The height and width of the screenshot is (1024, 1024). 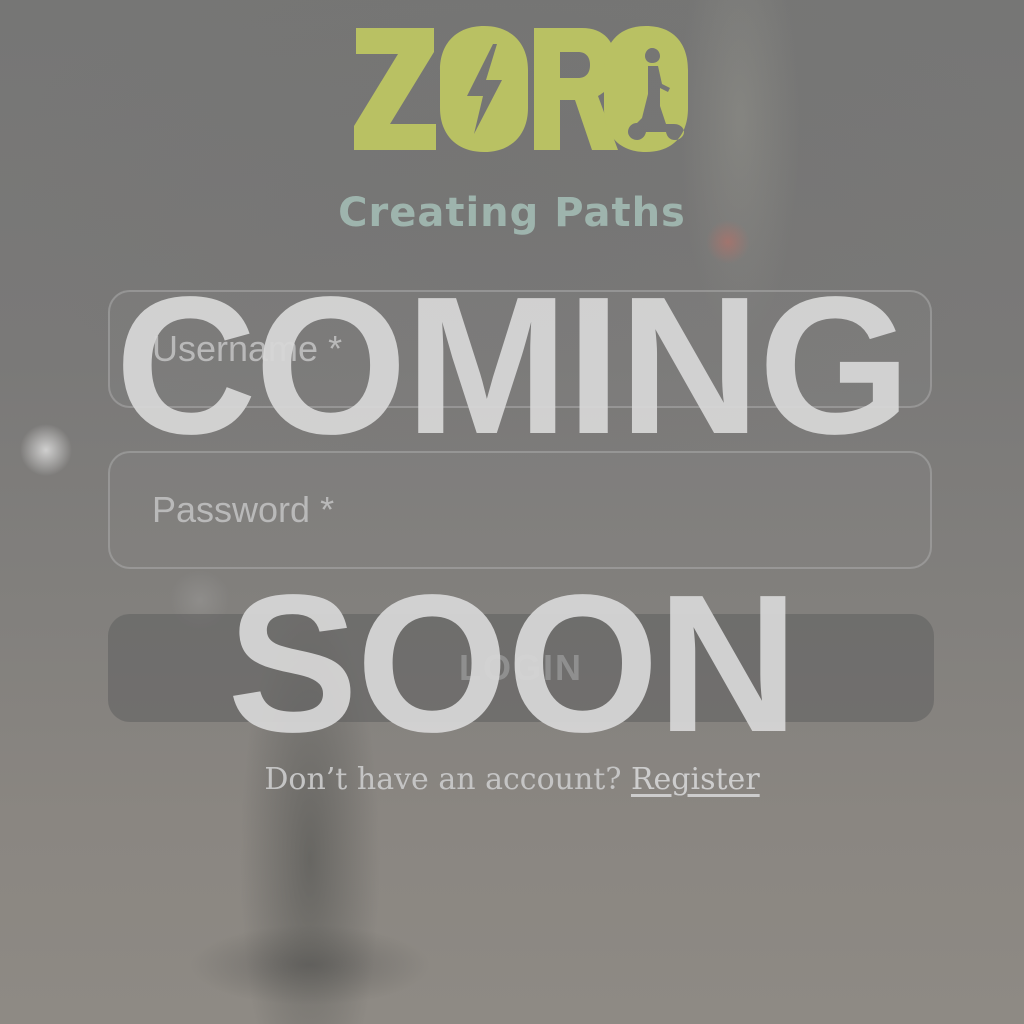 I want to click on username-field, so click(x=520, y=349).